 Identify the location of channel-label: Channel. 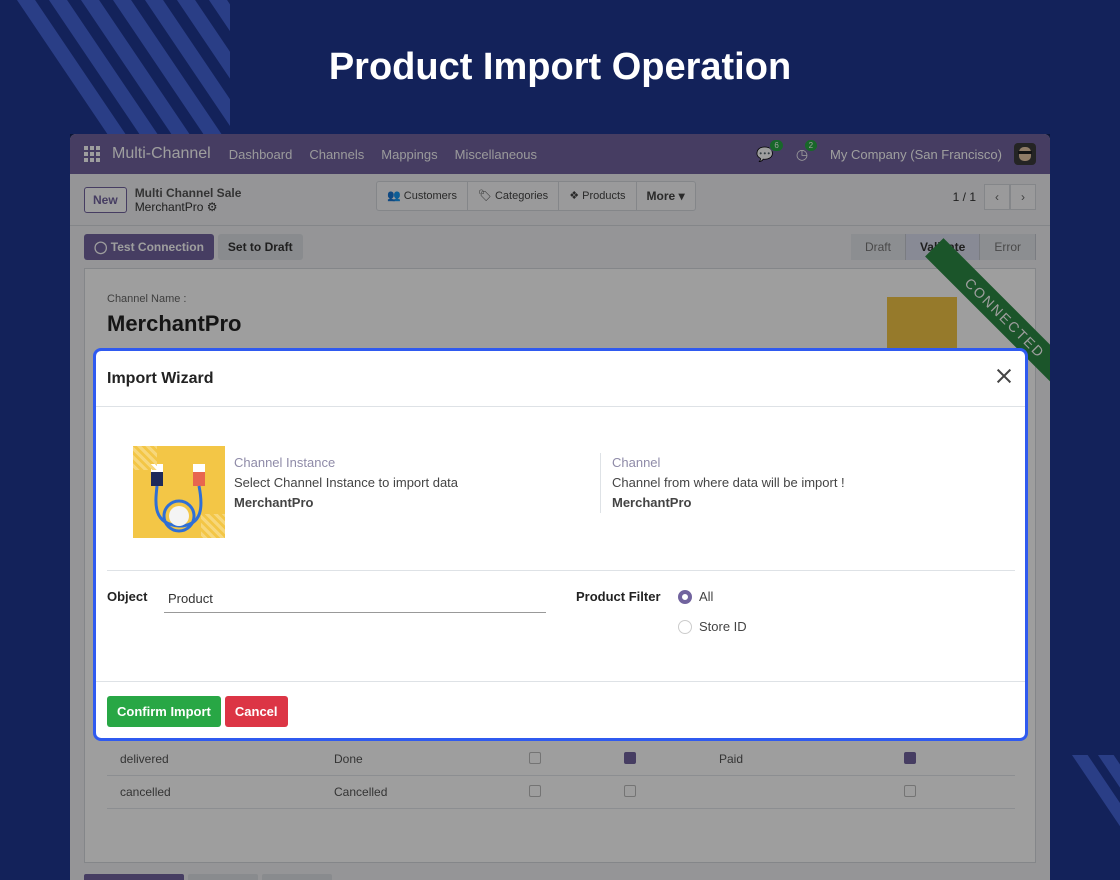
(636, 462).